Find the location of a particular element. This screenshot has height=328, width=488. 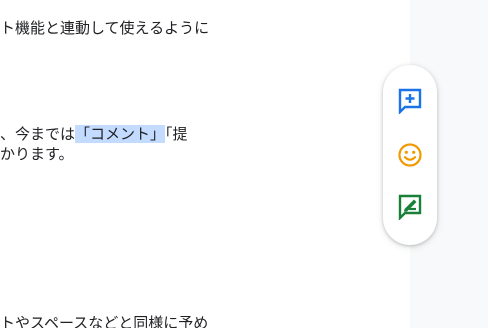

document-text-line: かります。 is located at coordinates (37, 154).